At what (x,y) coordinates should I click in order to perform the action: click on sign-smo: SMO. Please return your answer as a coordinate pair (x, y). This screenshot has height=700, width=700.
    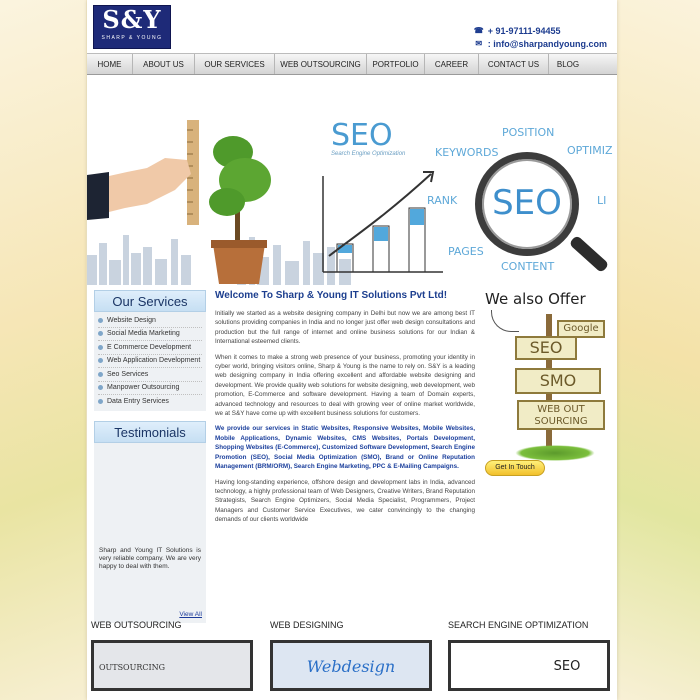
    Looking at the image, I should click on (558, 381).